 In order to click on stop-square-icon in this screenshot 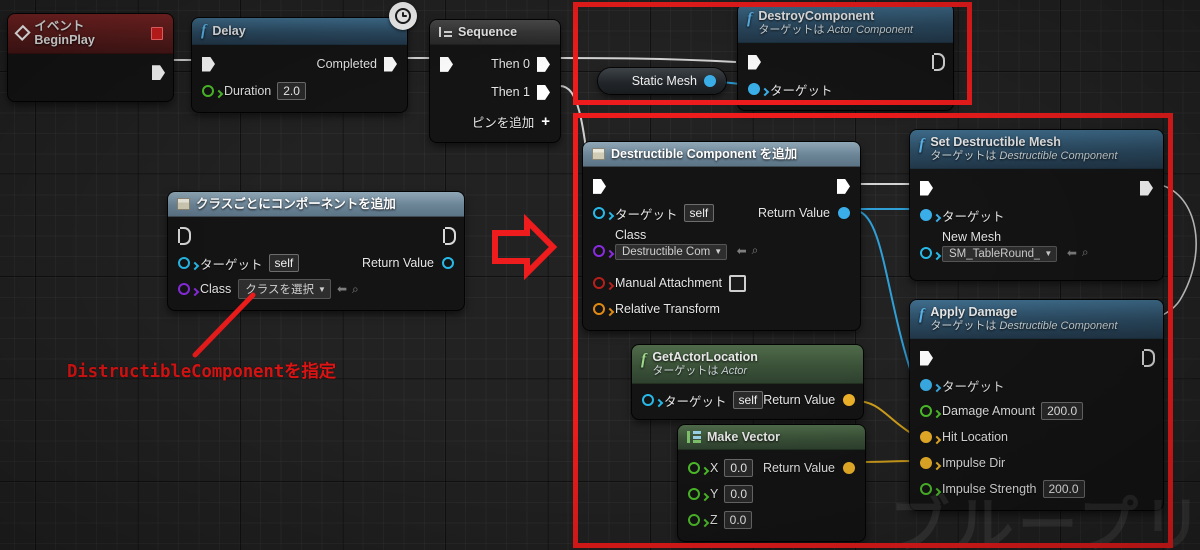, I will do `click(156, 33)`.